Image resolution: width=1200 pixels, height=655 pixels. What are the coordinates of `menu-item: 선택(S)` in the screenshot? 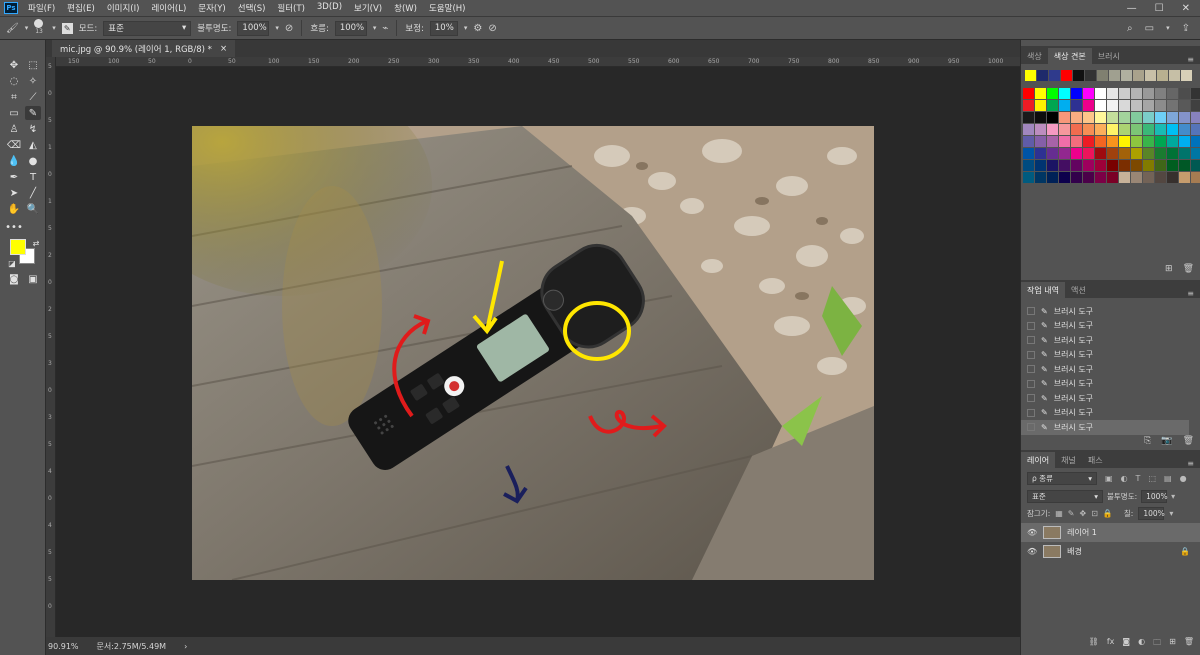 It's located at (252, 8).